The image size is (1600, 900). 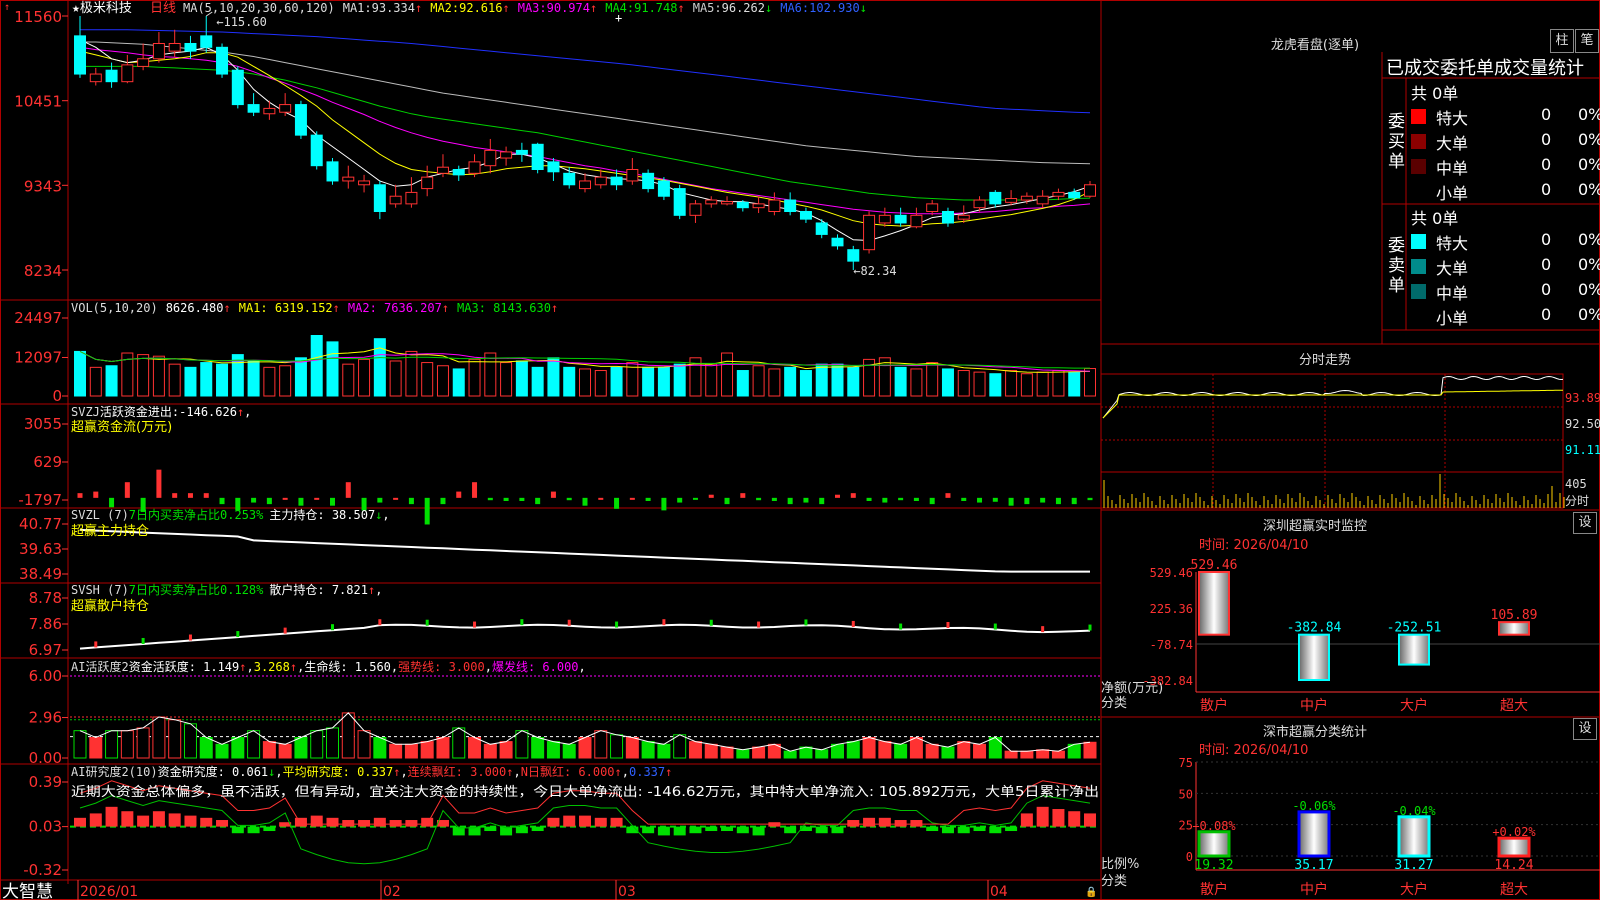 What do you see at coordinates (1562, 41) in the screenshot?
I see `bar-mode-button: 柱` at bounding box center [1562, 41].